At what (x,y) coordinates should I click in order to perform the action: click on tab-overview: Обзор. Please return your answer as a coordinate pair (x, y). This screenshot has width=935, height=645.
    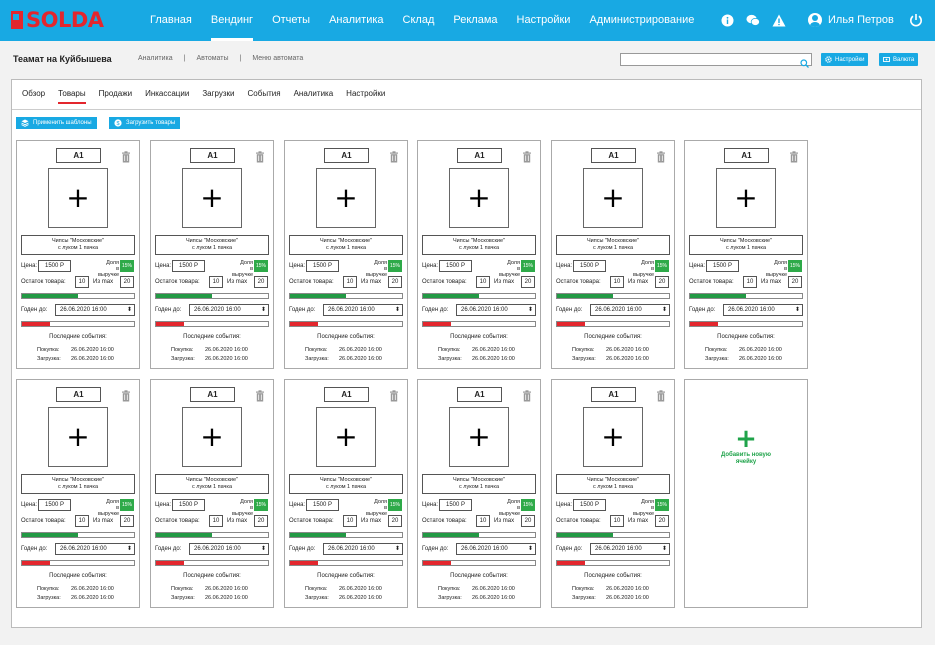
    Looking at the image, I should click on (33, 93).